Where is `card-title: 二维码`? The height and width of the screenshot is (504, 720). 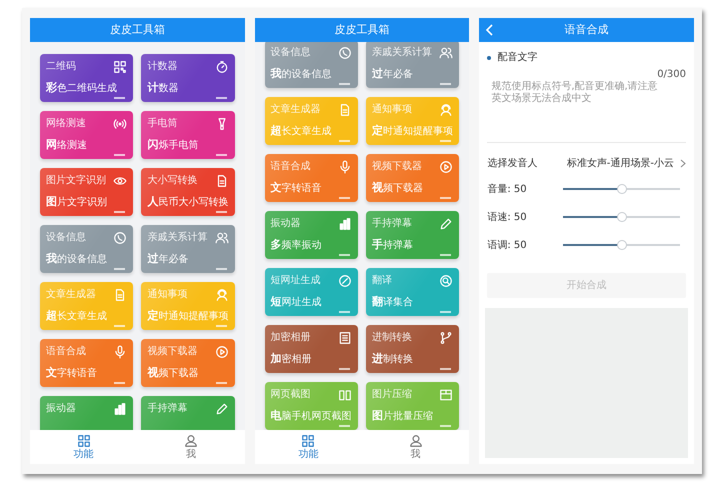 card-title: 二维码 is located at coordinates (61, 67).